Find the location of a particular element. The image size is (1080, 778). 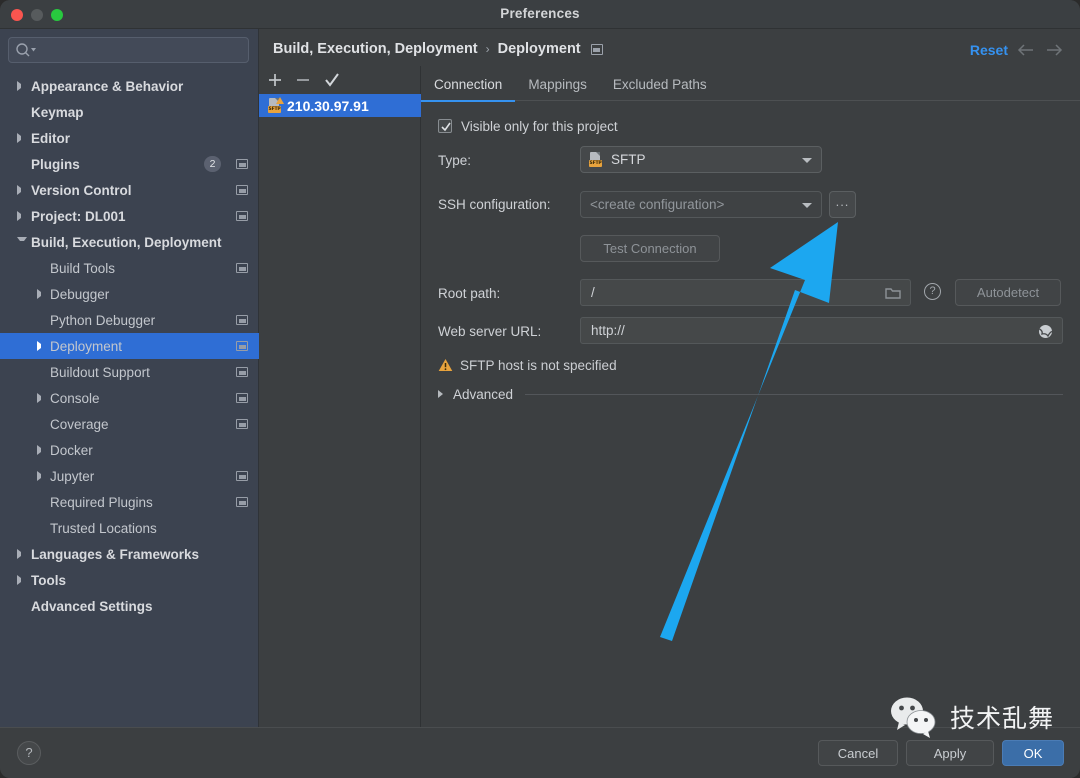

globe-icon is located at coordinates (1045, 331).